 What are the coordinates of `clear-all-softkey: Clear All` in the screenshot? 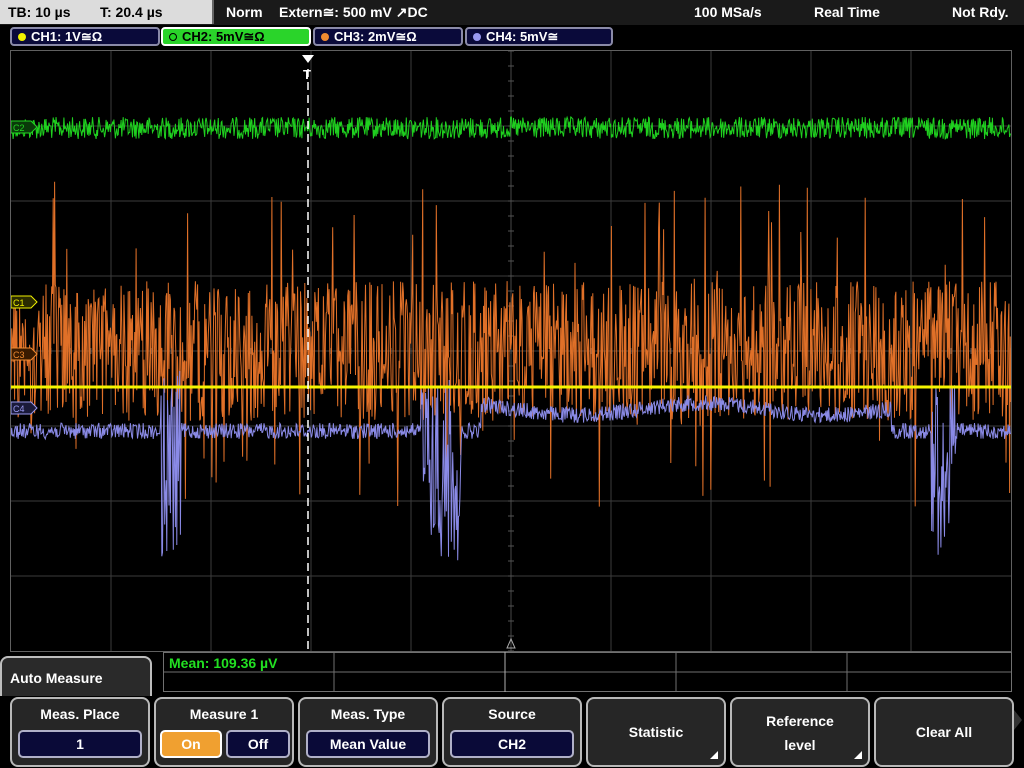 It's located at (944, 732).